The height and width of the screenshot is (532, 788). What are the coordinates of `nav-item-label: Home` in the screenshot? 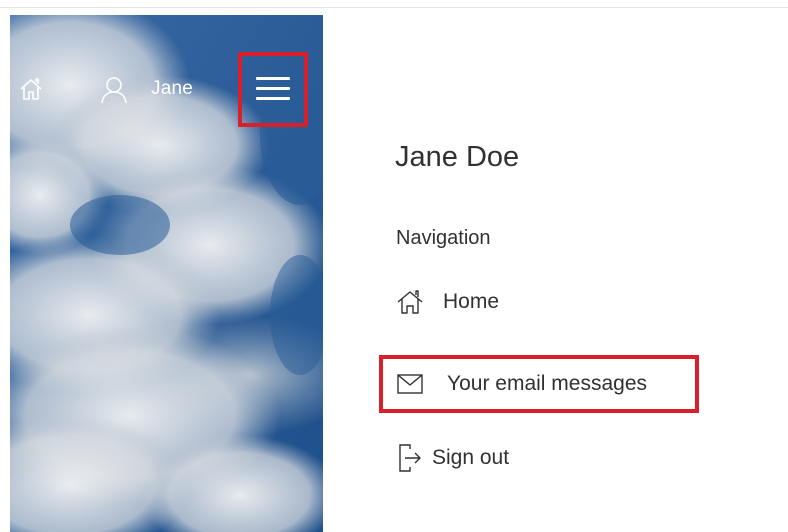 It's located at (471, 301).